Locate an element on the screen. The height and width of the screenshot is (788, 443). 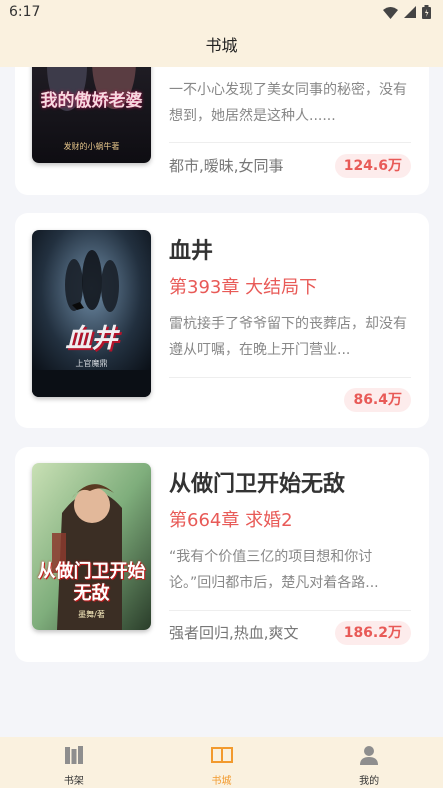
battery-icon is located at coordinates (426, 12).